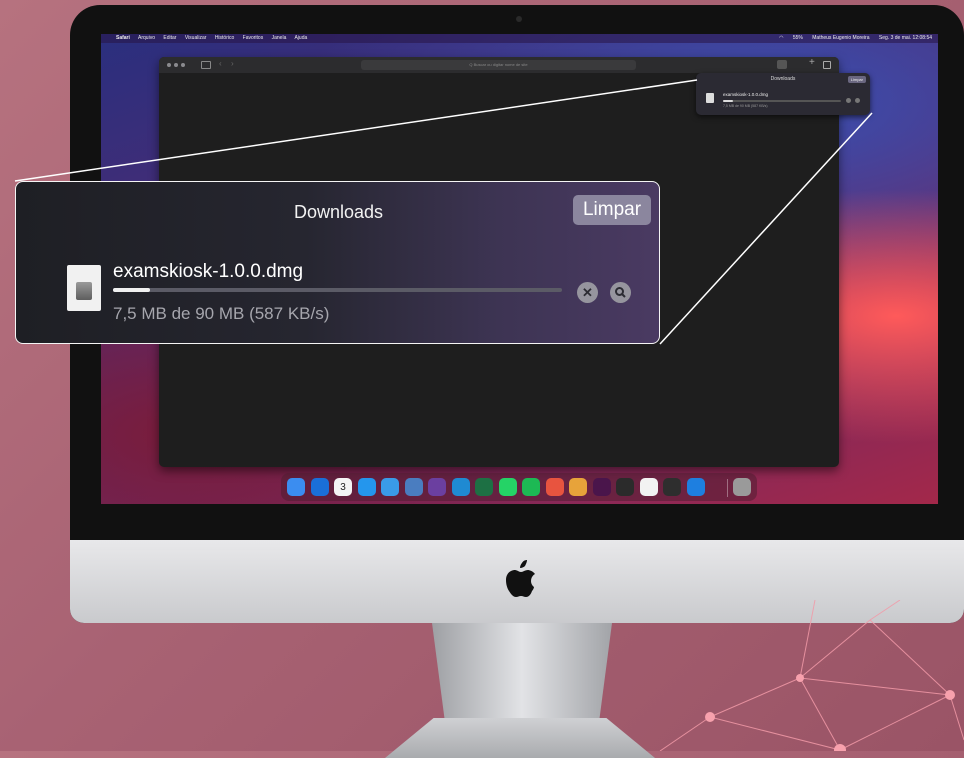 This screenshot has height=758, width=964. I want to click on reveal-in-finder-button, so click(620, 292).